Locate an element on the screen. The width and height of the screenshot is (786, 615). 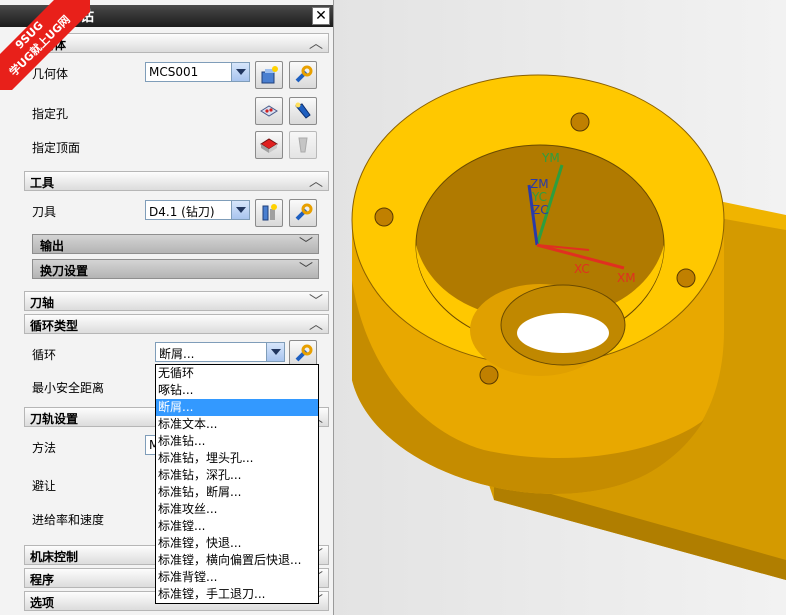
method-label: 方法 is located at coordinates (44, 448).